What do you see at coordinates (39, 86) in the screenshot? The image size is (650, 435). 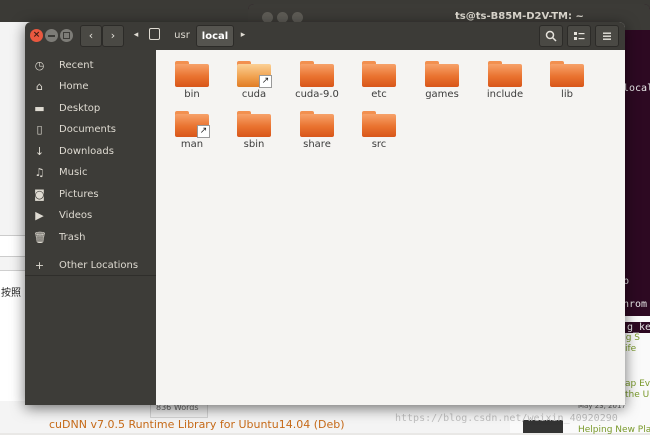 I see `home-icon: ⌂` at bounding box center [39, 86].